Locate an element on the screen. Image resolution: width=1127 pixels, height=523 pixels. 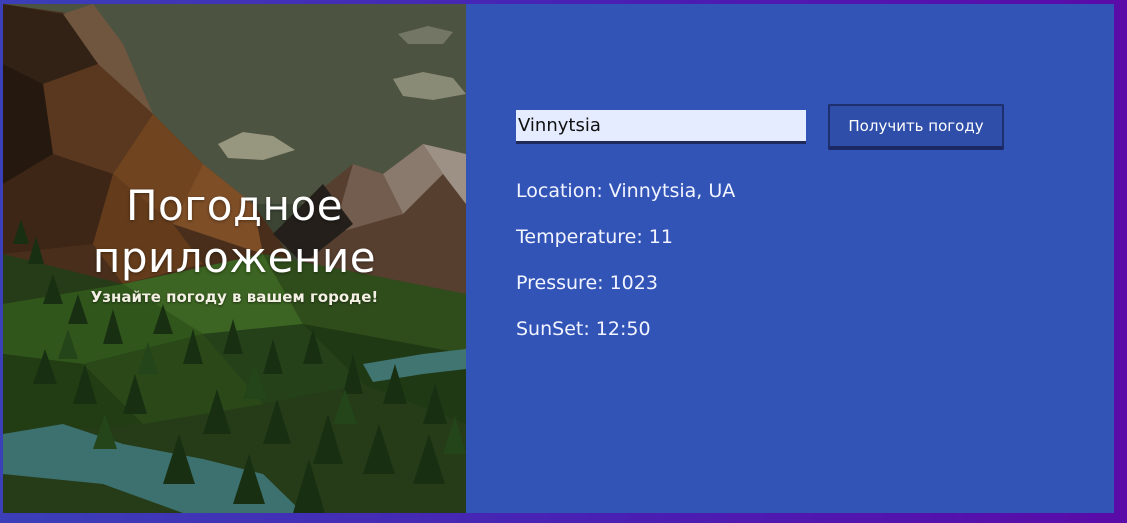
temperature-text: Temperature: 11 is located at coordinates (594, 237).